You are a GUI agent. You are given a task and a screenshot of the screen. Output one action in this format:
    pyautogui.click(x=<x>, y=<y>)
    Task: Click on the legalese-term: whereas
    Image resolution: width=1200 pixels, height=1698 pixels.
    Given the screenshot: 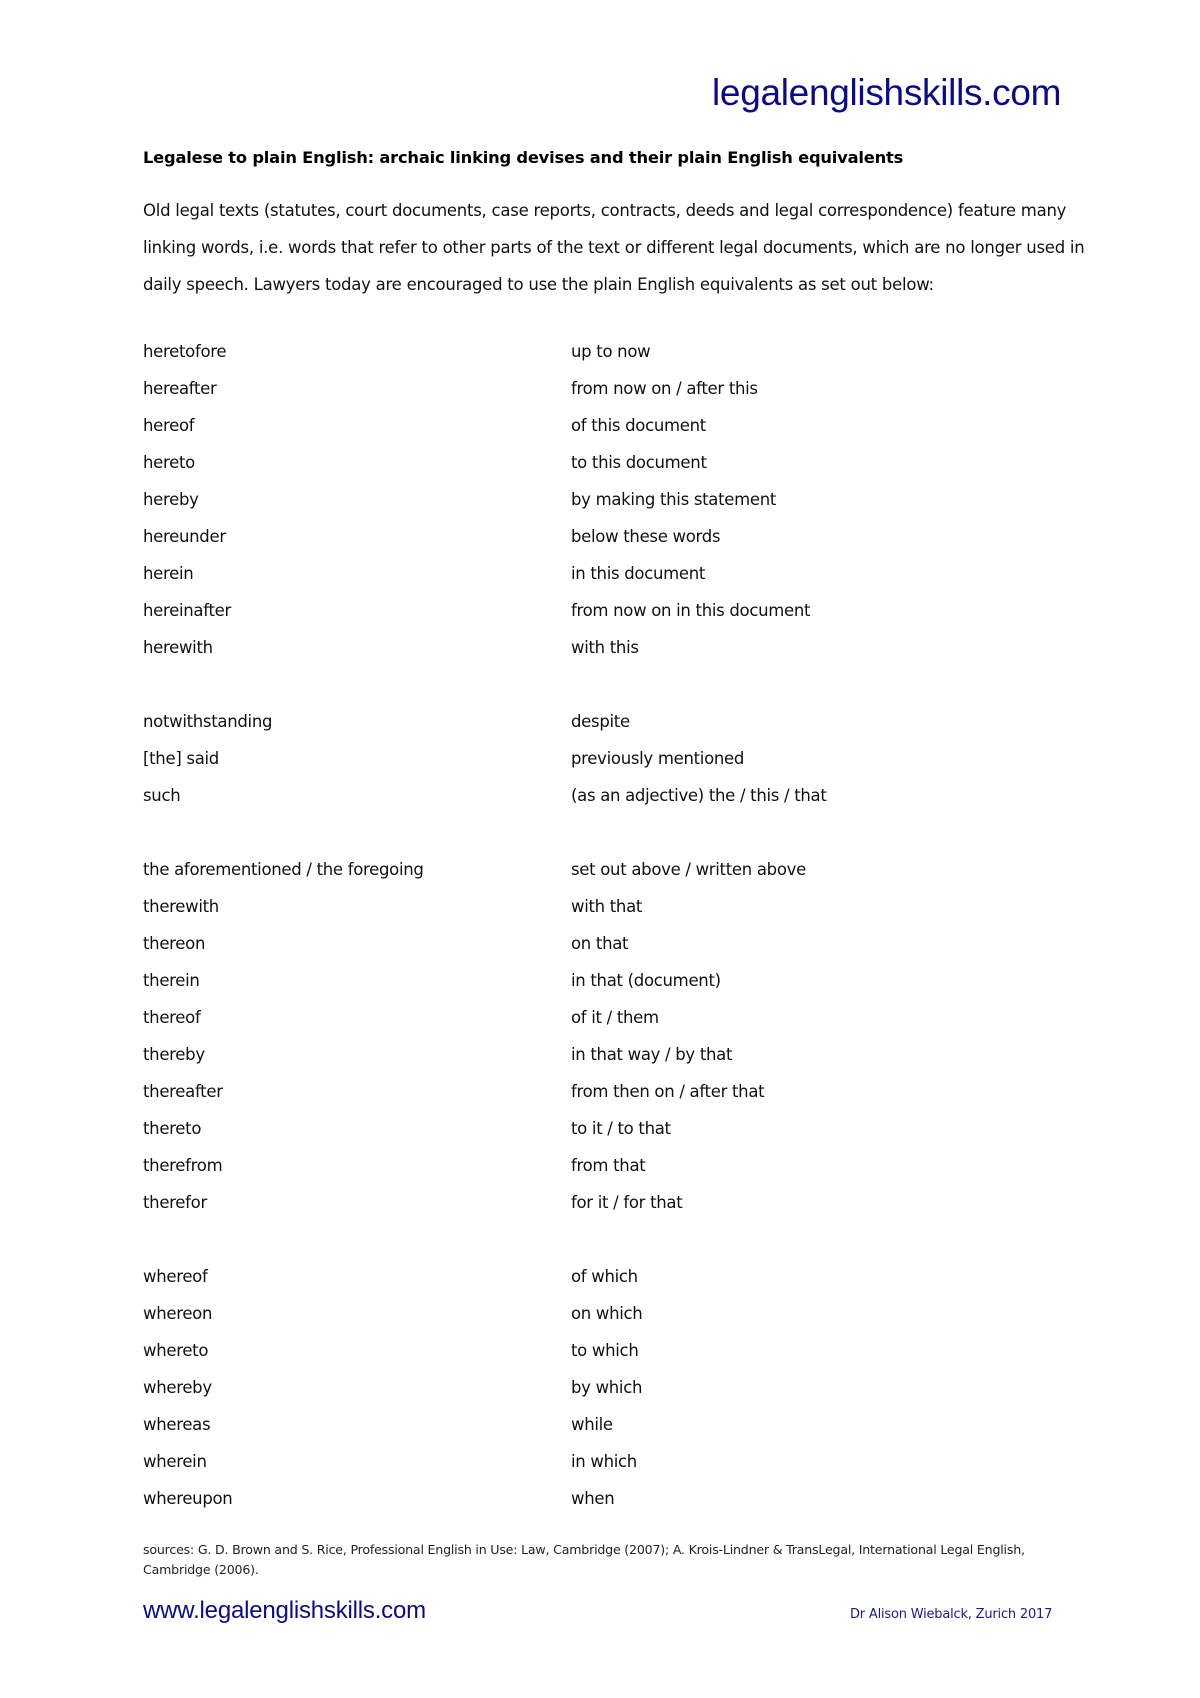 What is the action you would take?
    pyautogui.click(x=177, y=1424)
    